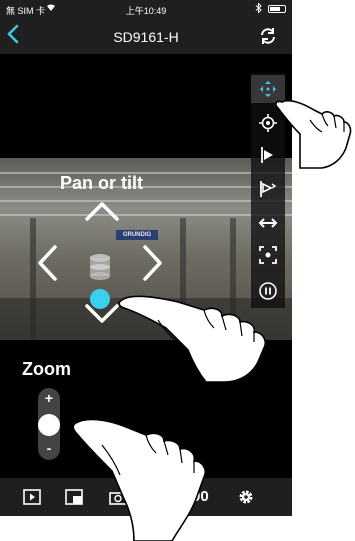  I want to click on battery-icon, so click(277, 9).